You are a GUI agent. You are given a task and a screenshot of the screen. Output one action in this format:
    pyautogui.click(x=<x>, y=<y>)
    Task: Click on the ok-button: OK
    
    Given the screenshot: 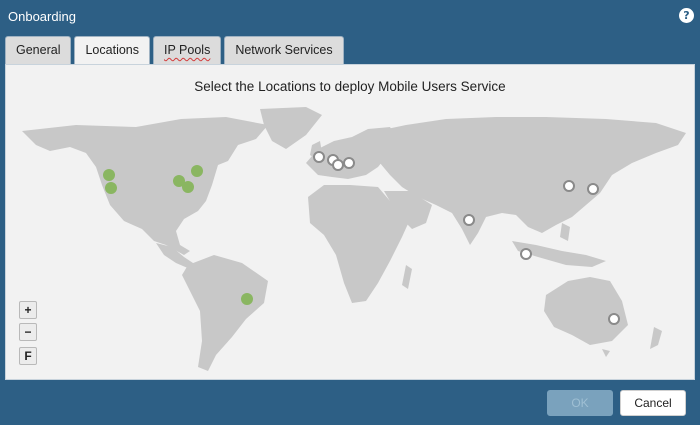 What is the action you would take?
    pyautogui.click(x=580, y=403)
    